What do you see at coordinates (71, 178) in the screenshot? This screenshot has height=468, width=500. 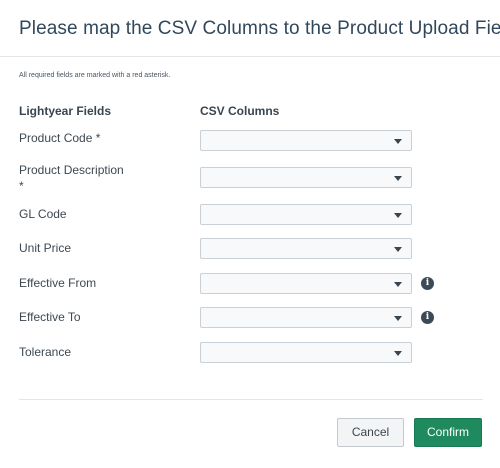 I see `field-label-product-description: Product Description *` at bounding box center [71, 178].